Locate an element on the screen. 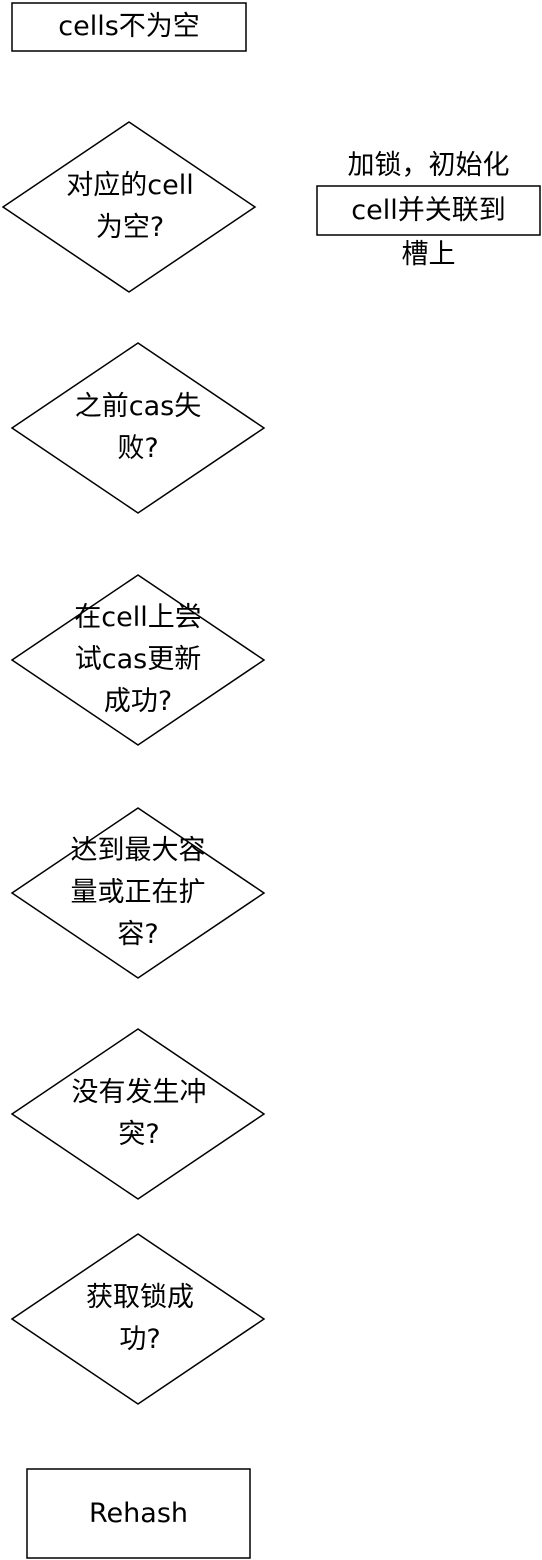 The image size is (542, 1560). lock-success-question: 获取锁成功? is located at coordinates (140, 1318).